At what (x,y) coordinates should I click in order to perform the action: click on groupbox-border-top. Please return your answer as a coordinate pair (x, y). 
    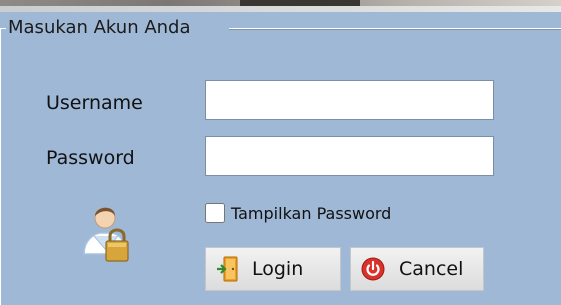
    Looking at the image, I should click on (395, 28).